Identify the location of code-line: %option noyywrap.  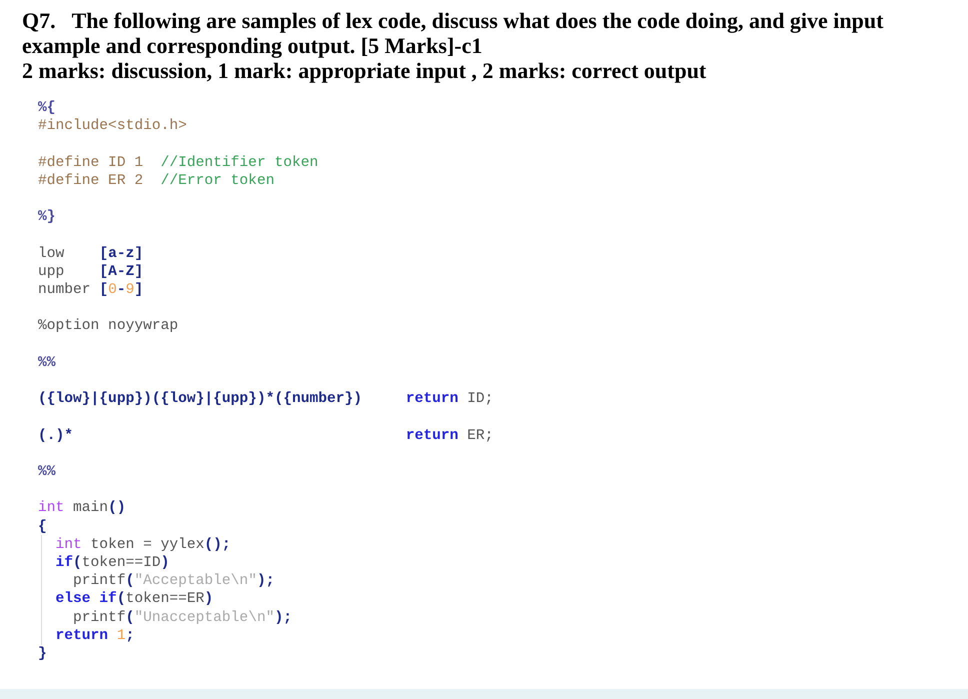
(108, 326).